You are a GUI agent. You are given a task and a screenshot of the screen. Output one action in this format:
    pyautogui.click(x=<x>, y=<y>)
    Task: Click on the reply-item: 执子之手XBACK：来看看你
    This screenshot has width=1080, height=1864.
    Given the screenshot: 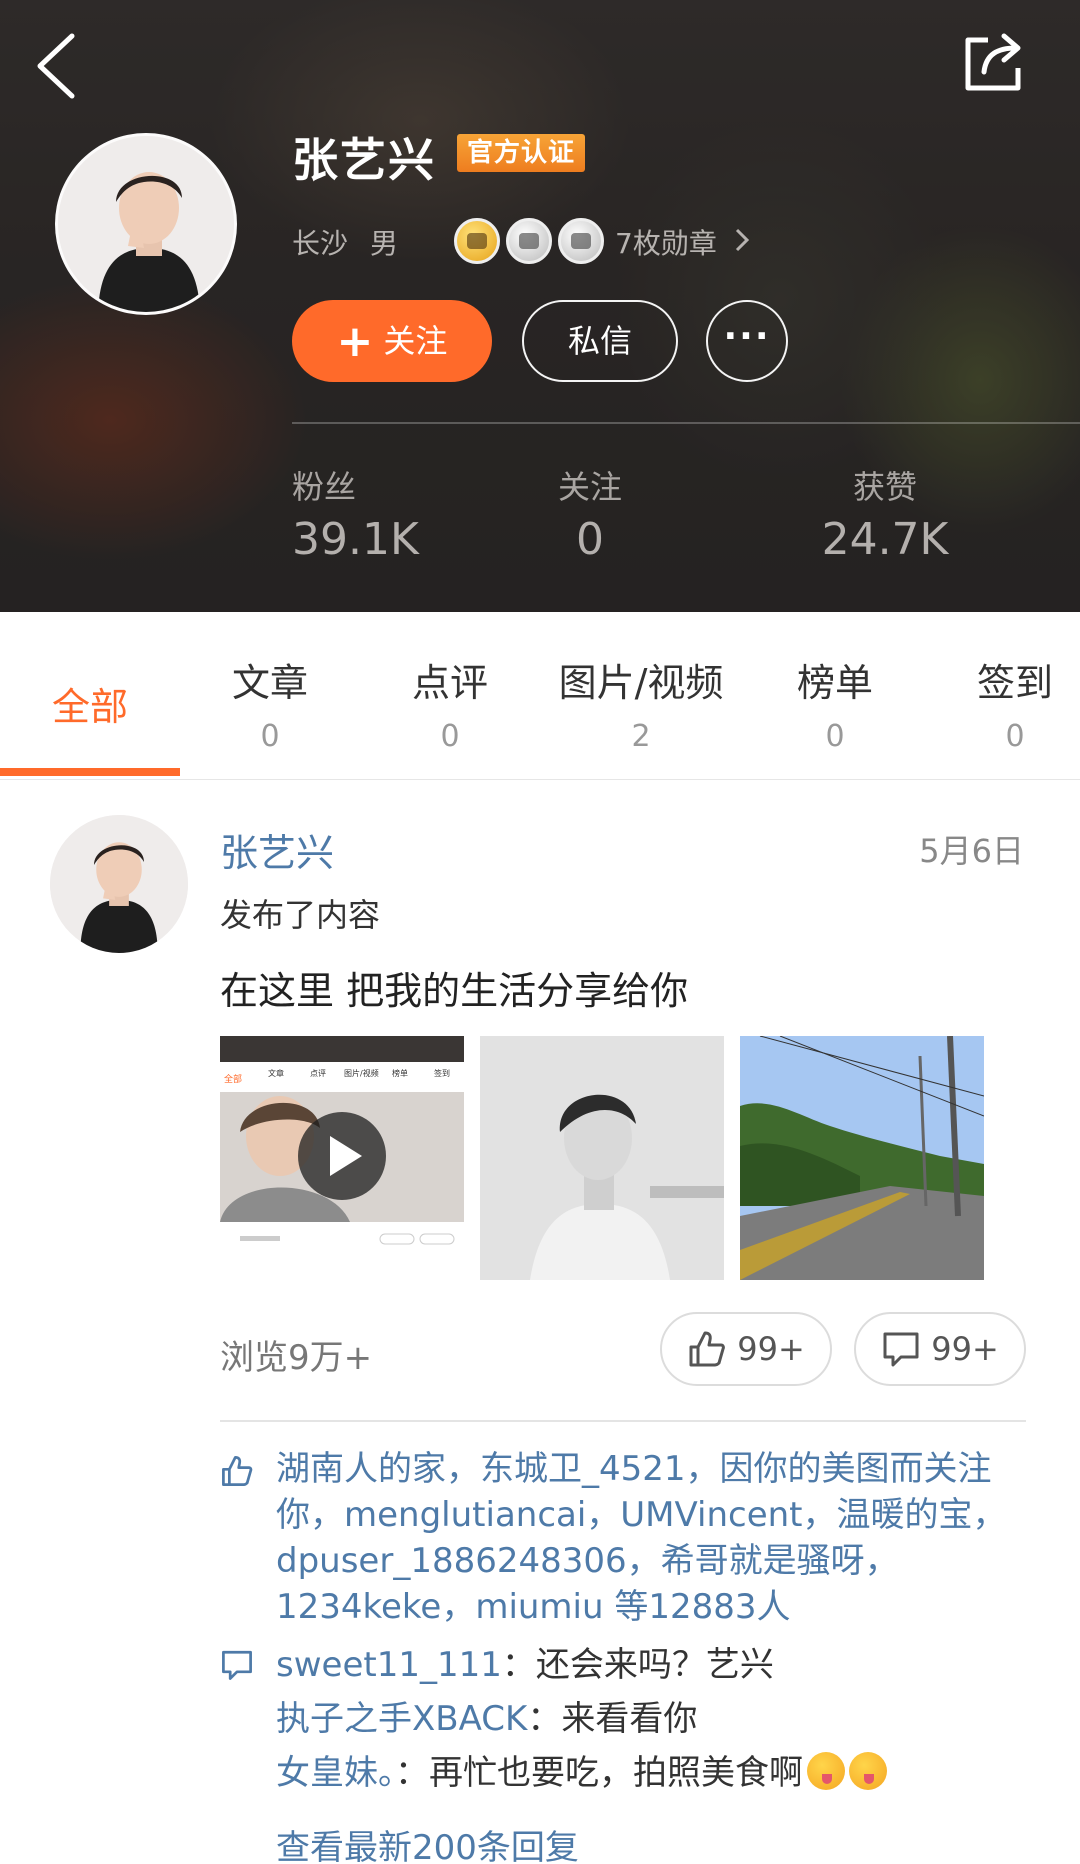 What is the action you would take?
    pyautogui.click(x=486, y=1719)
    